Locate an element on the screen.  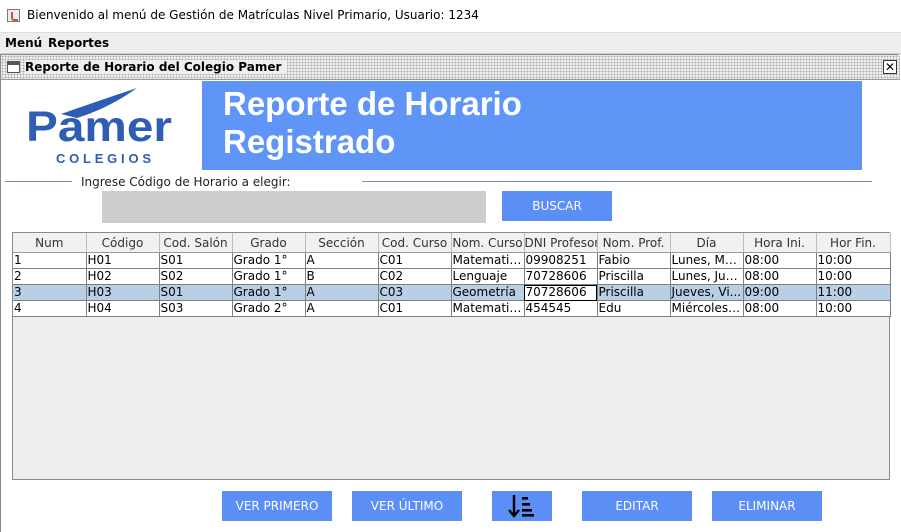
table-cell: 2 is located at coordinates (50, 276).